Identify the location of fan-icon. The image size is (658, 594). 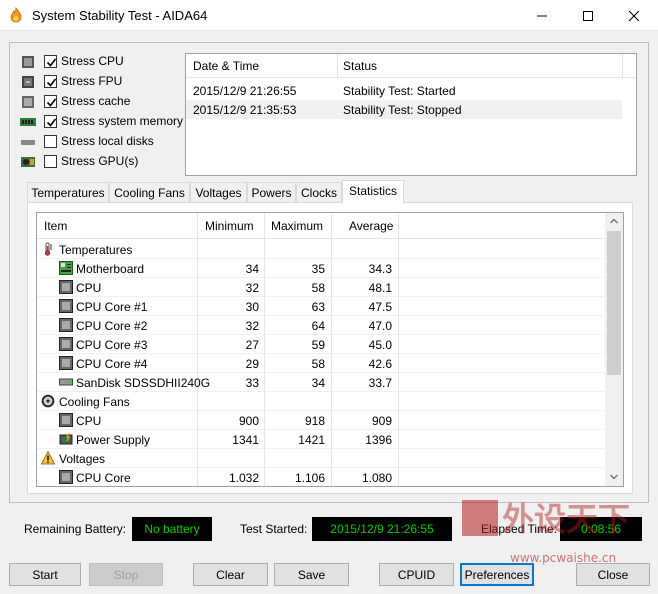
(48, 401).